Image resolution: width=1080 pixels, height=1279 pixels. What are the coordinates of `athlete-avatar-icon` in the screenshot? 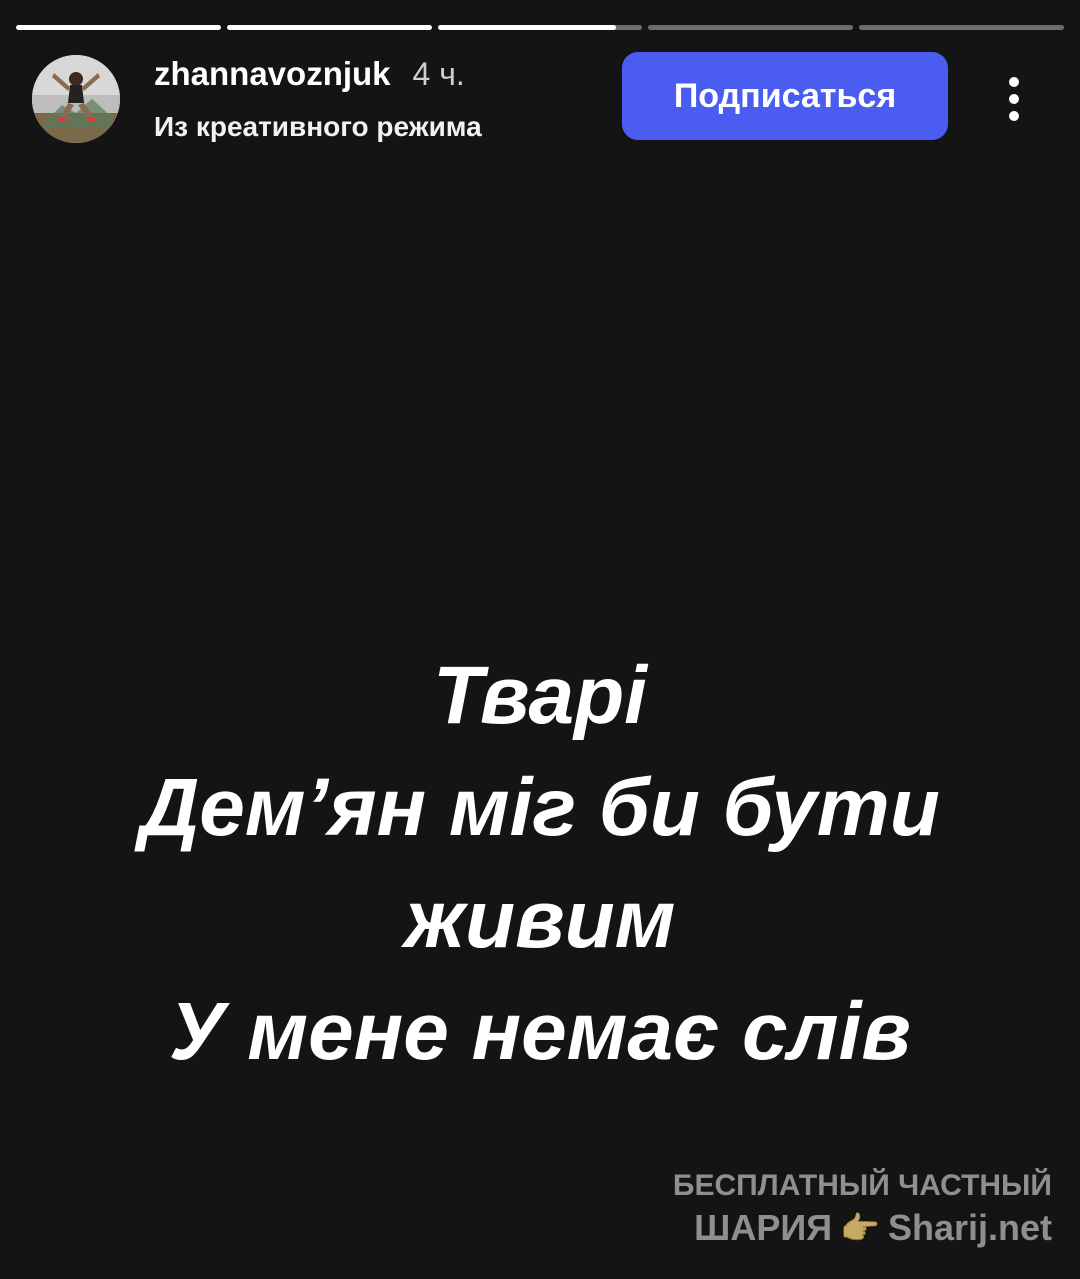 It's located at (76, 99).